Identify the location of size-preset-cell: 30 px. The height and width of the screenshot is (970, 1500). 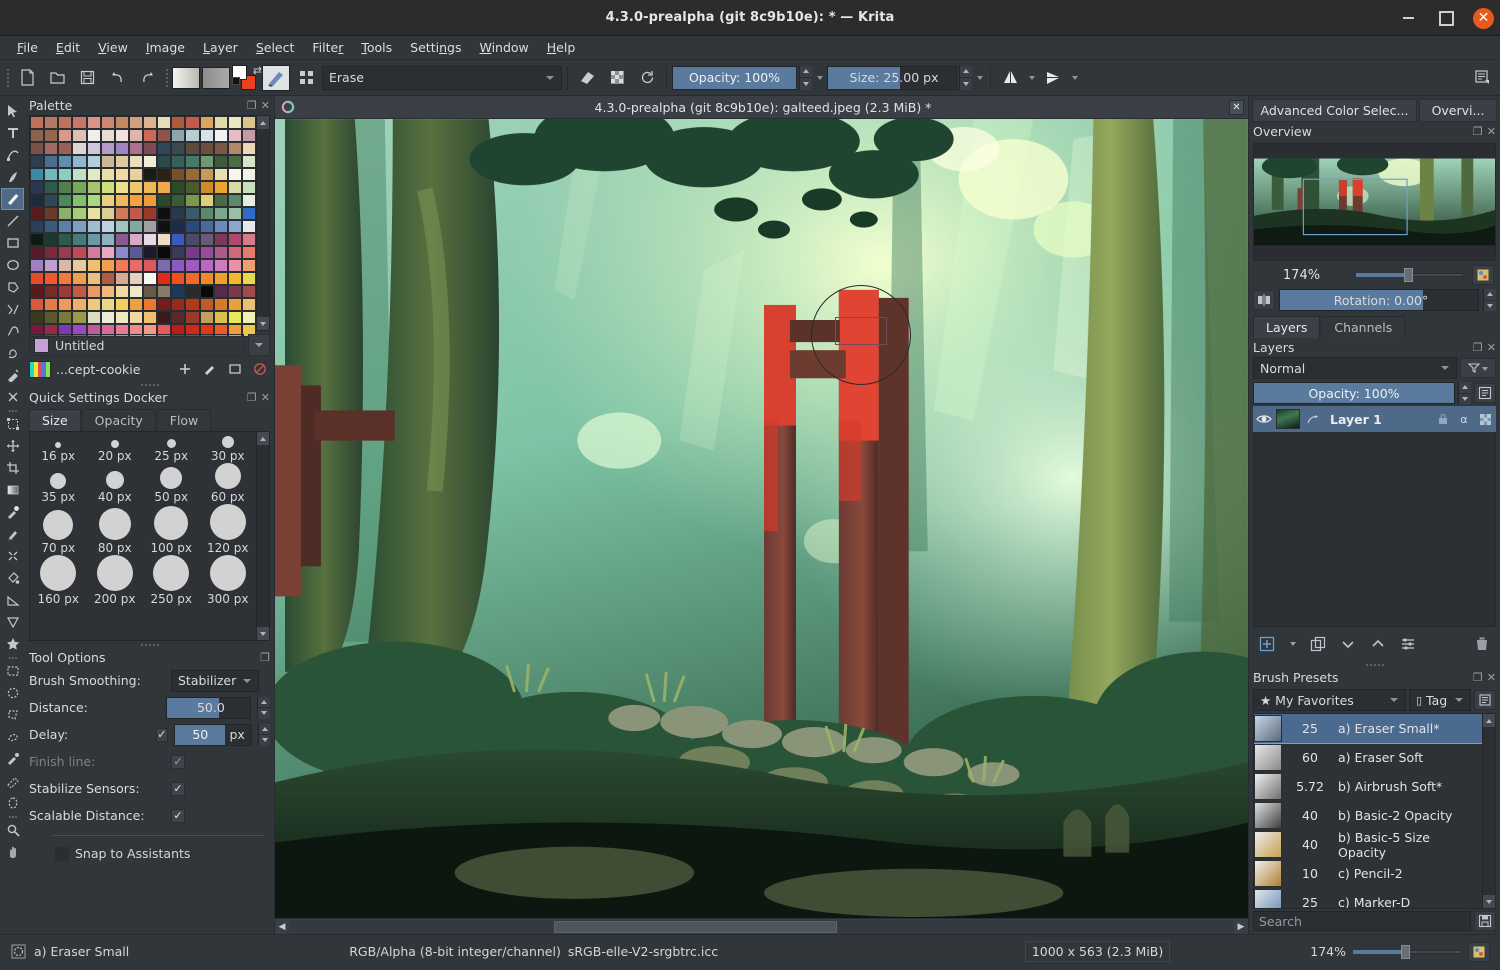
(228, 449).